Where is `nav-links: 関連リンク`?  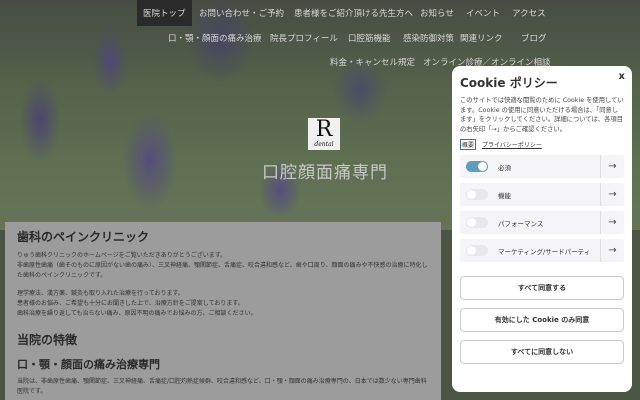 nav-links: 関連リンク is located at coordinates (481, 38).